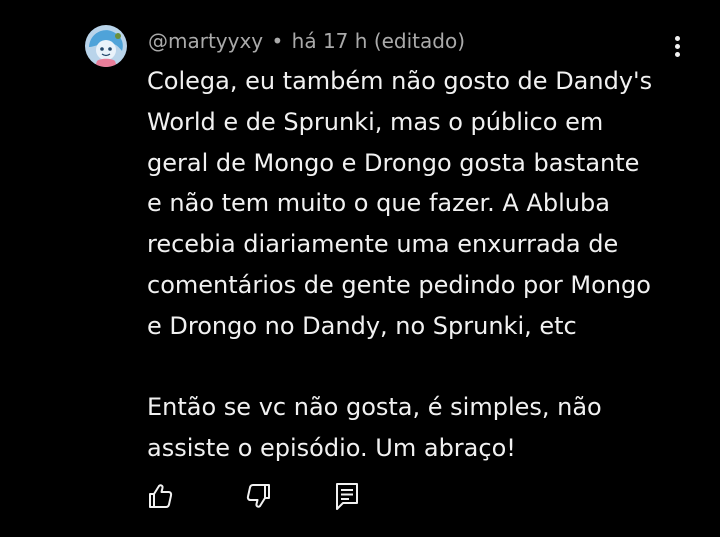 The height and width of the screenshot is (537, 720). I want to click on reply-comment-icon, so click(347, 496).